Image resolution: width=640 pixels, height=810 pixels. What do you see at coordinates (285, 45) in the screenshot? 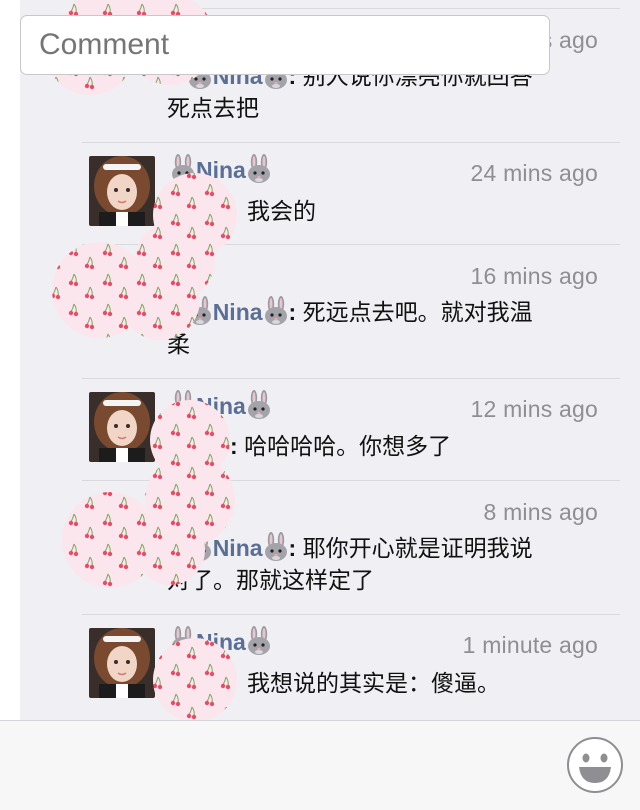
I see `comment-input` at bounding box center [285, 45].